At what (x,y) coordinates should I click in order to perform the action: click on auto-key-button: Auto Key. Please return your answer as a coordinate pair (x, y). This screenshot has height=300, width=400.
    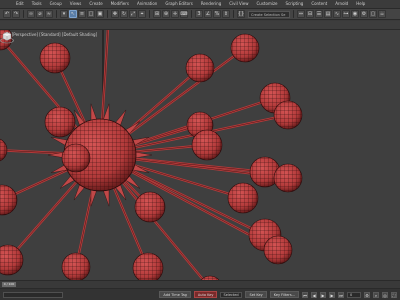
    Looking at the image, I should click on (205, 294).